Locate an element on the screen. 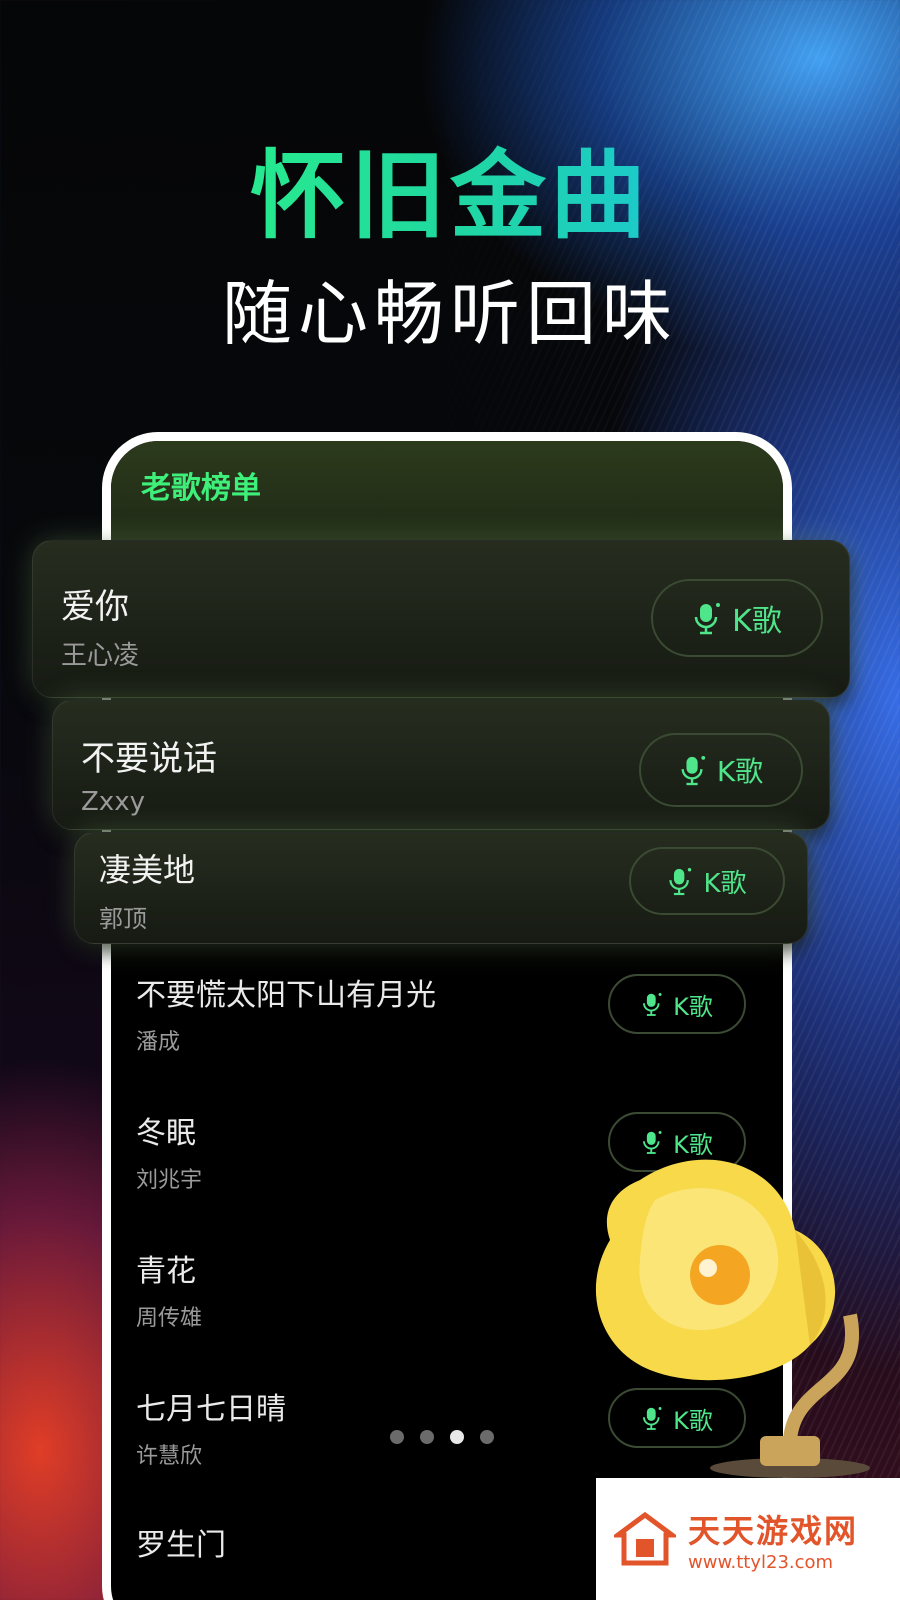  song-card: 爱你 王心凌 K歌 is located at coordinates (441, 619).